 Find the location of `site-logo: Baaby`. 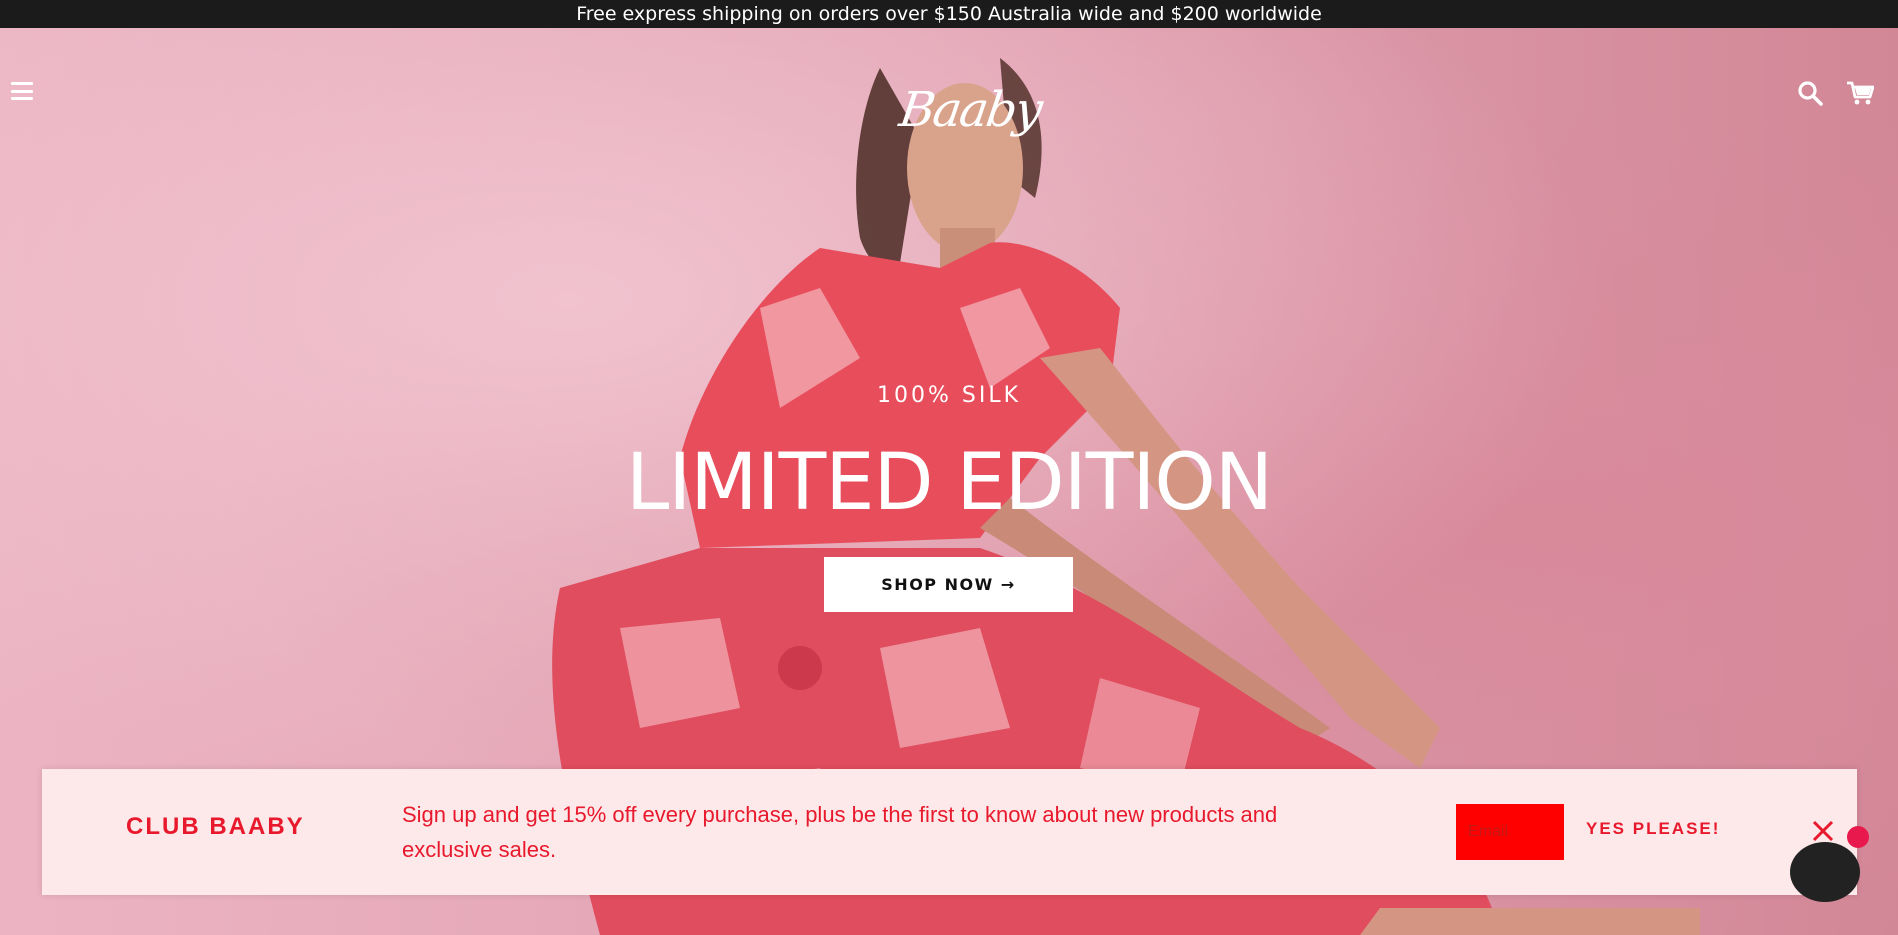

site-logo: Baaby is located at coordinates (969, 110).